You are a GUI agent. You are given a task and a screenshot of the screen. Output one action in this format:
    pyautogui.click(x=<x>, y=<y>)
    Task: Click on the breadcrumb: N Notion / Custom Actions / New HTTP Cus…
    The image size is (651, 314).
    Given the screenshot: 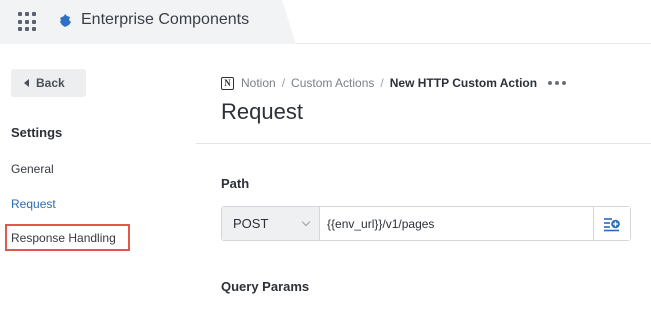 What is the action you would take?
    pyautogui.click(x=394, y=83)
    